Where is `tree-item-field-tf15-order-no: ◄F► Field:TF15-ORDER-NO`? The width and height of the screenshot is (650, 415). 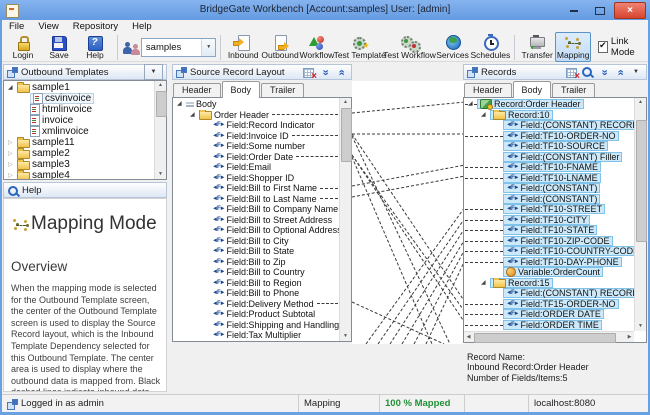
tree-item-field-tf15-order-no: ◄F► Field:TF15-ORDER-NO is located at coordinates (549, 304).